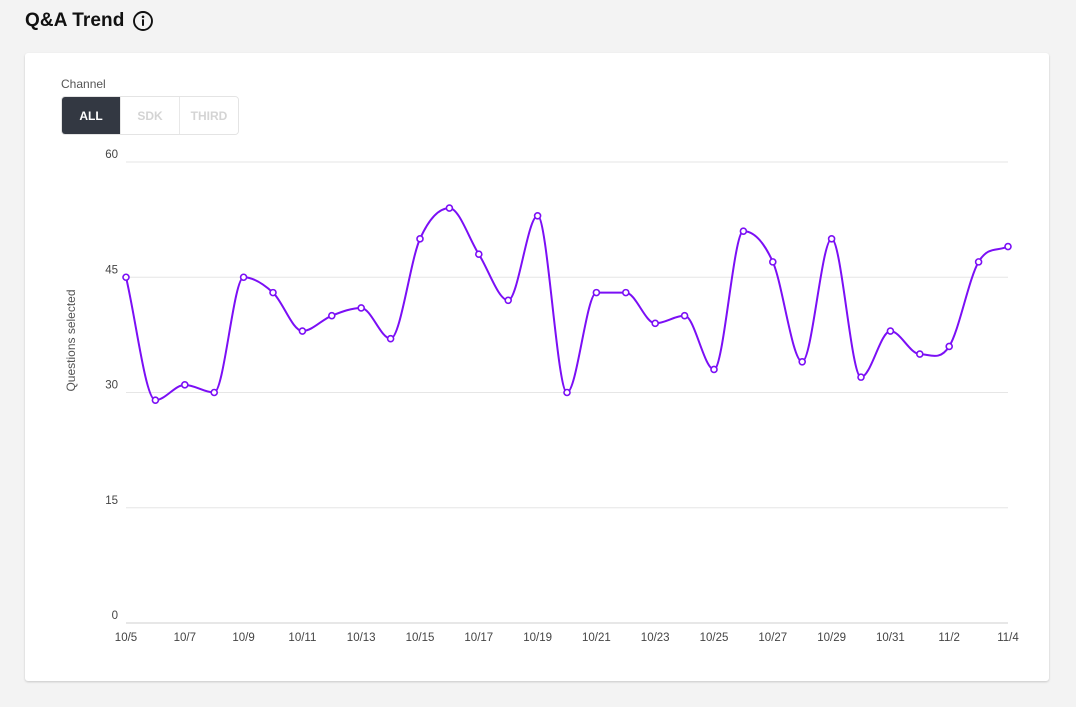  What do you see at coordinates (361, 638) in the screenshot?
I see `x-tick-label: 10/13` at bounding box center [361, 638].